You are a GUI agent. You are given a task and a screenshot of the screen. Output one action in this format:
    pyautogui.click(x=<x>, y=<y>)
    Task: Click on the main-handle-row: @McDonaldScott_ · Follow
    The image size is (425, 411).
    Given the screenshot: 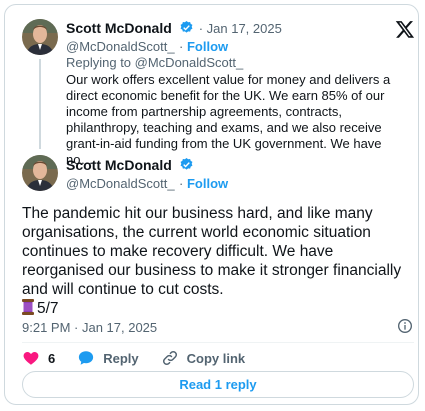 What is the action you would take?
    pyautogui.click(x=147, y=183)
    